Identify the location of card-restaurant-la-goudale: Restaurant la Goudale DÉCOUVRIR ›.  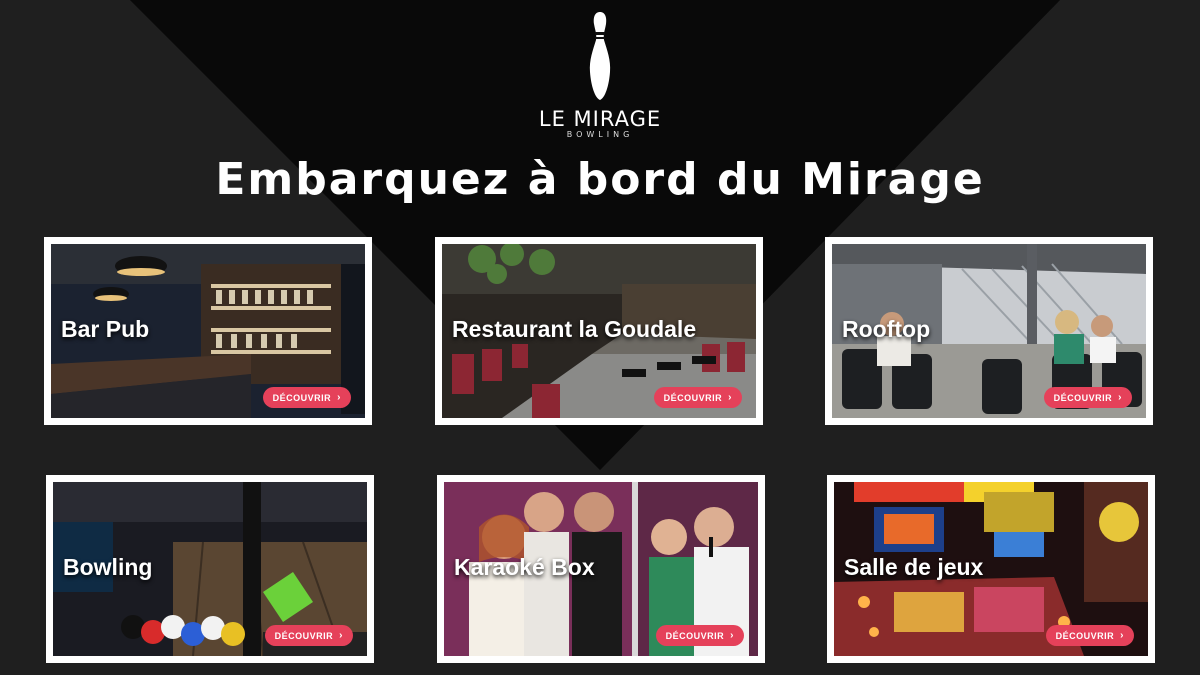
(599, 331).